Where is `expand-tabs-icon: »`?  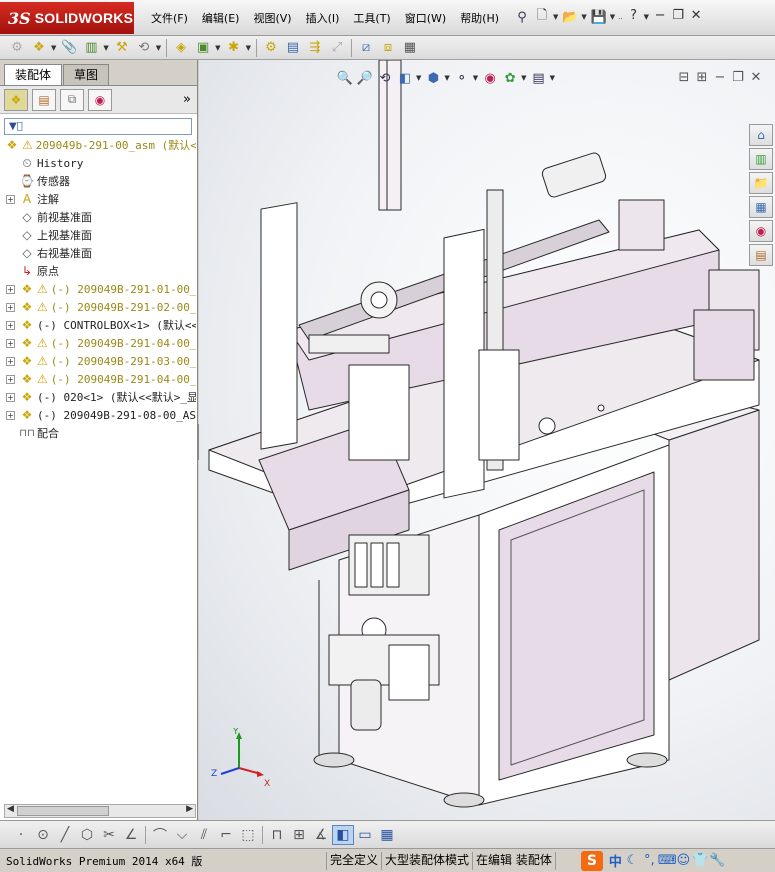 expand-tabs-icon: » is located at coordinates (187, 99).